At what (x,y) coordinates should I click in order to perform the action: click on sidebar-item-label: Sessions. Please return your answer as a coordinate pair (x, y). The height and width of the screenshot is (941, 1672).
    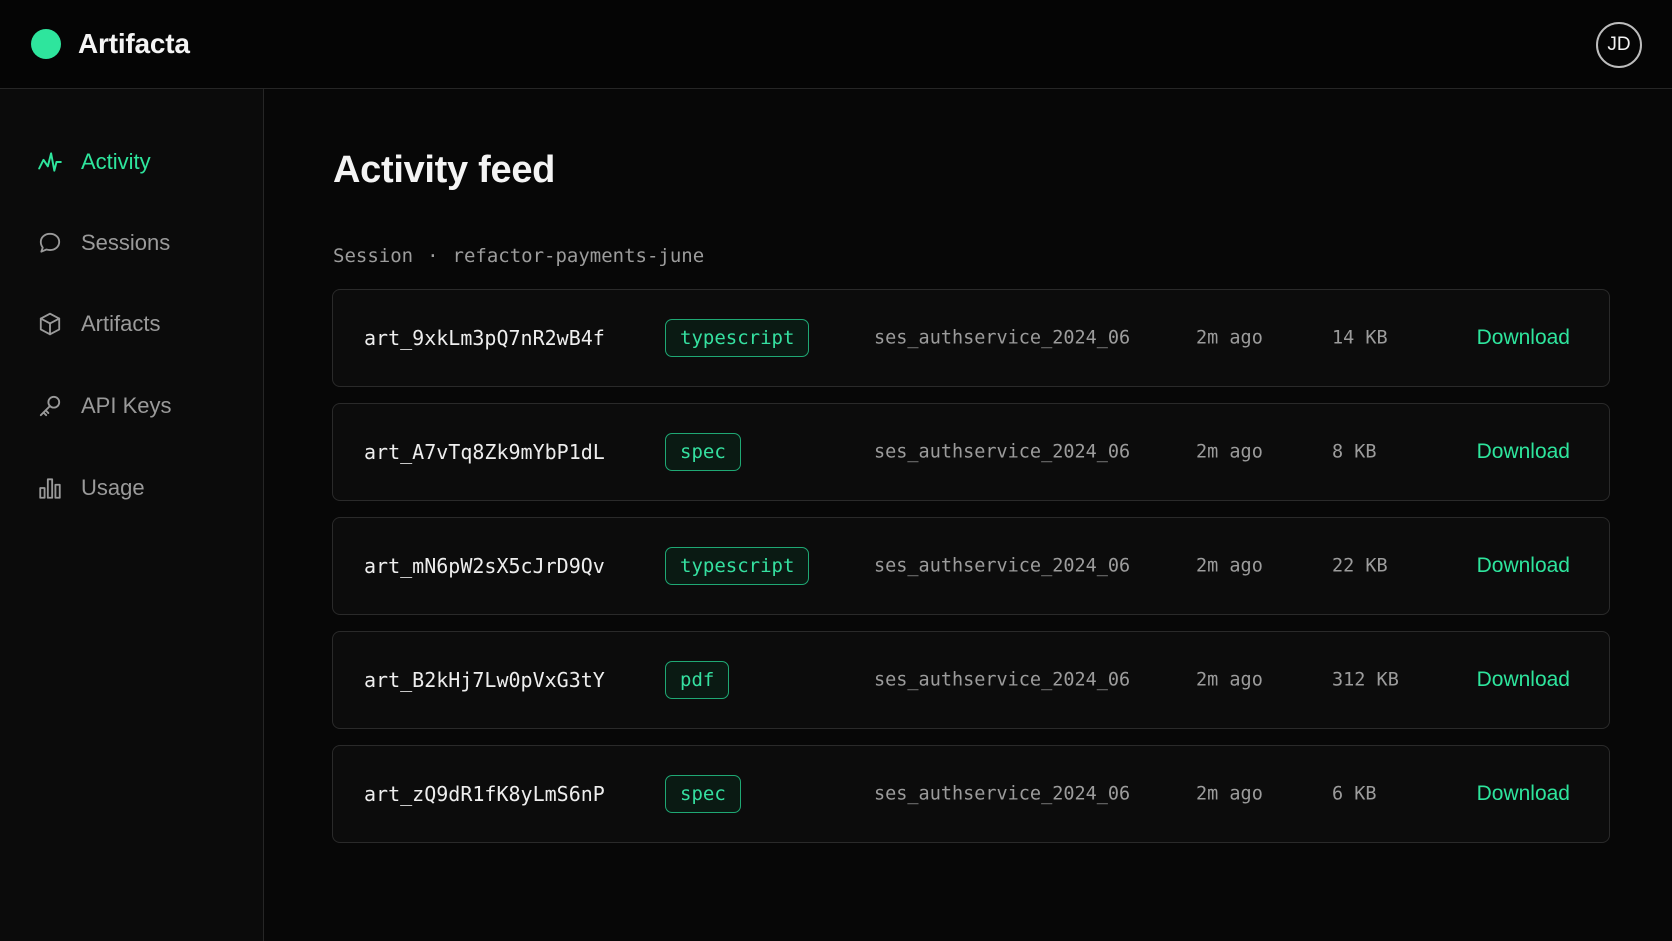
    Looking at the image, I should click on (126, 242).